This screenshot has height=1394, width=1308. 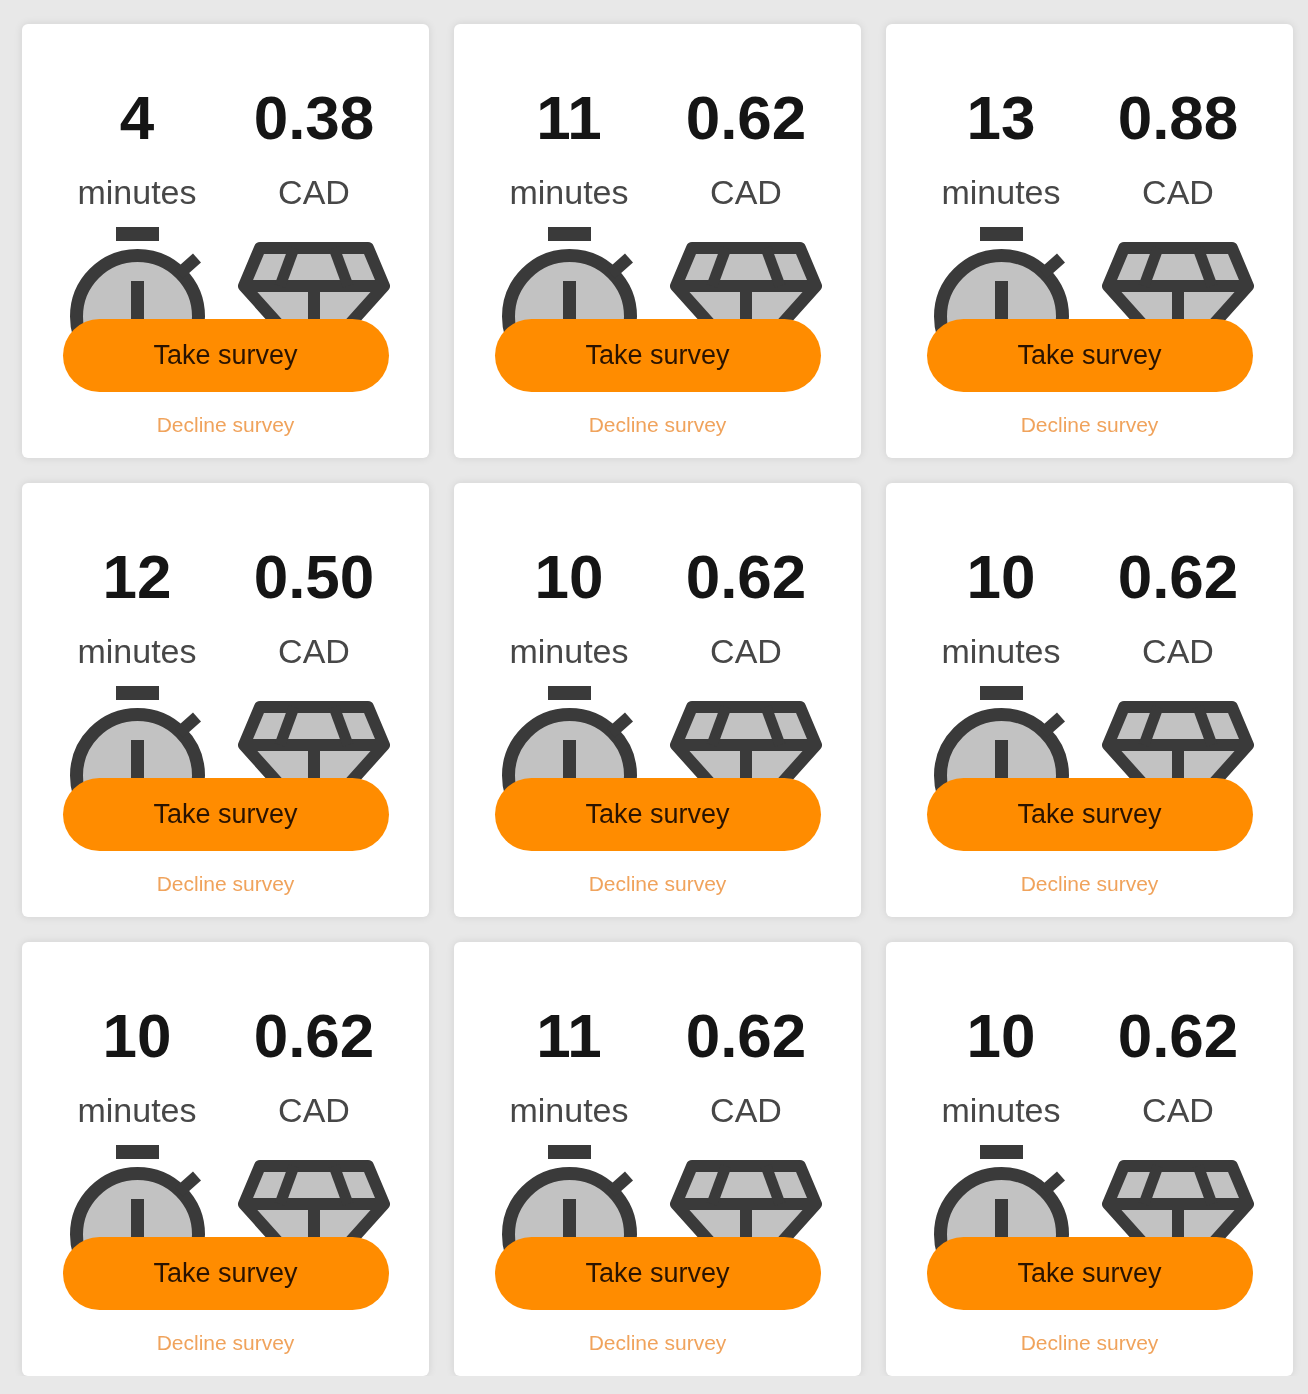 What do you see at coordinates (314, 577) in the screenshot?
I see `reward-value: 0.50` at bounding box center [314, 577].